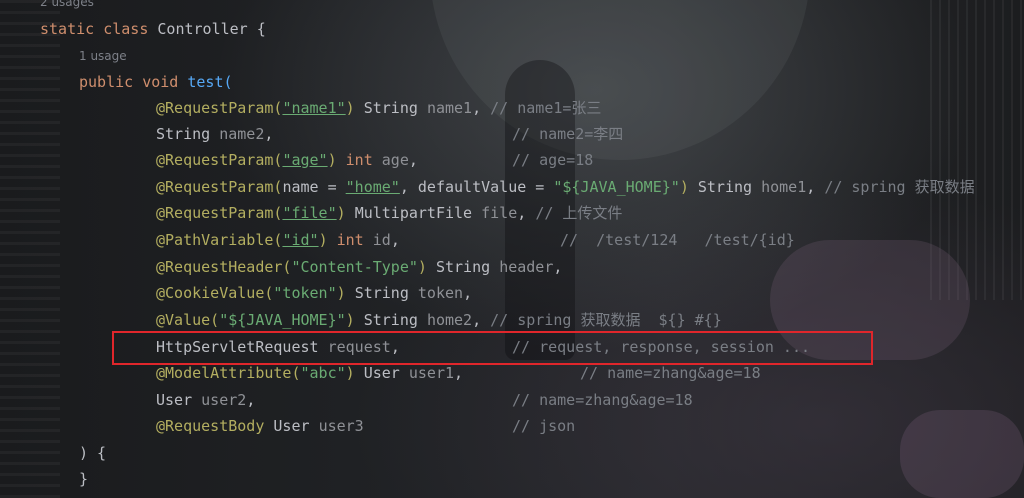 Image resolution: width=1024 pixels, height=498 pixels. What do you see at coordinates (899, 187) in the screenshot?
I see `comment: // spring 获取数据` at bounding box center [899, 187].